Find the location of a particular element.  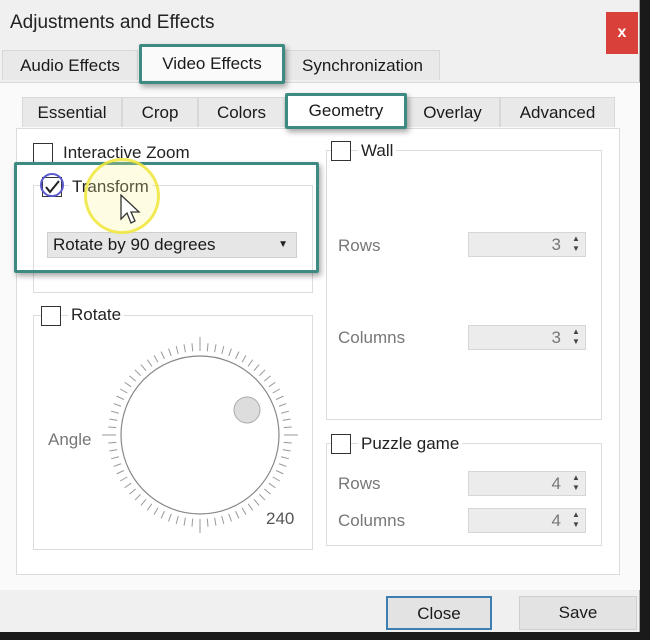

angle-value: 240 is located at coordinates (280, 519).